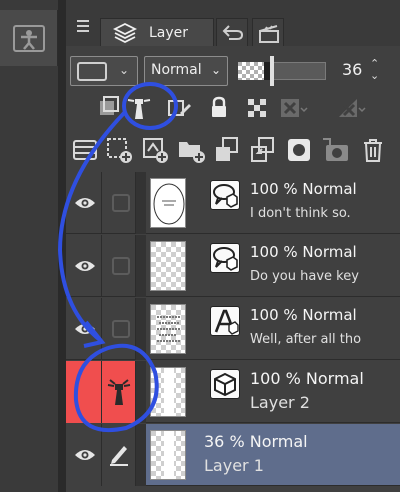  I want to click on layer-row: 100 % Normal Layer 2, so click(233, 392).